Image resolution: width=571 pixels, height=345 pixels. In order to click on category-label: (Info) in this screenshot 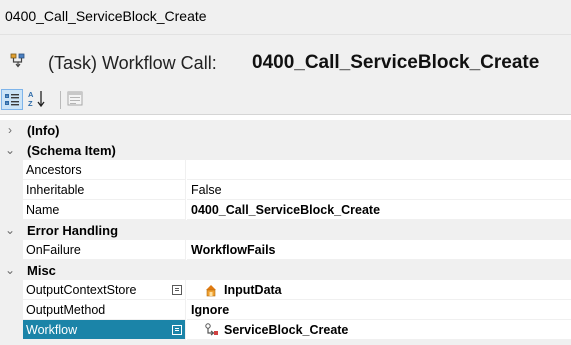, I will do `click(43, 130)`.